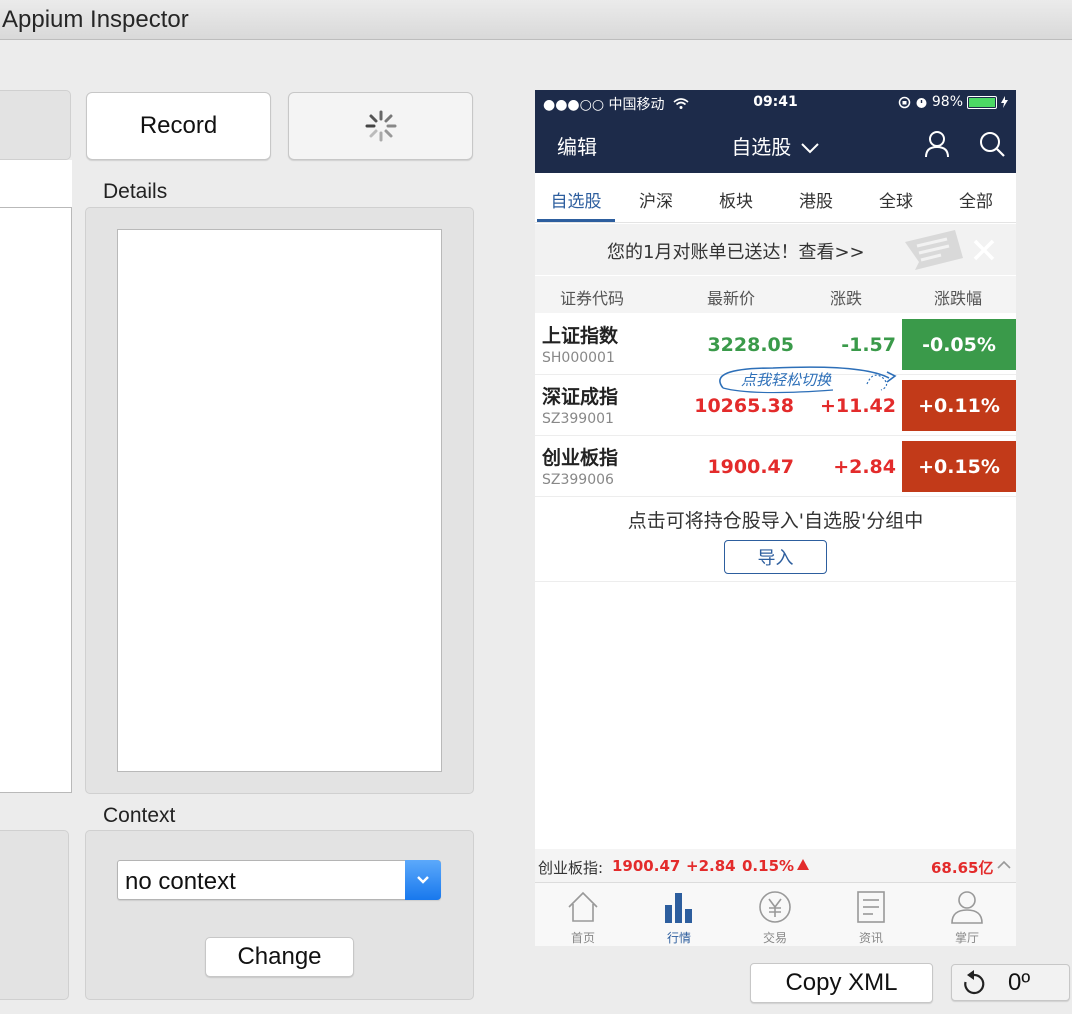 Image resolution: width=1072 pixels, height=1014 pixels. Describe the element at coordinates (578, 419) in the screenshot. I see `stock-code: SZ399001` at that location.